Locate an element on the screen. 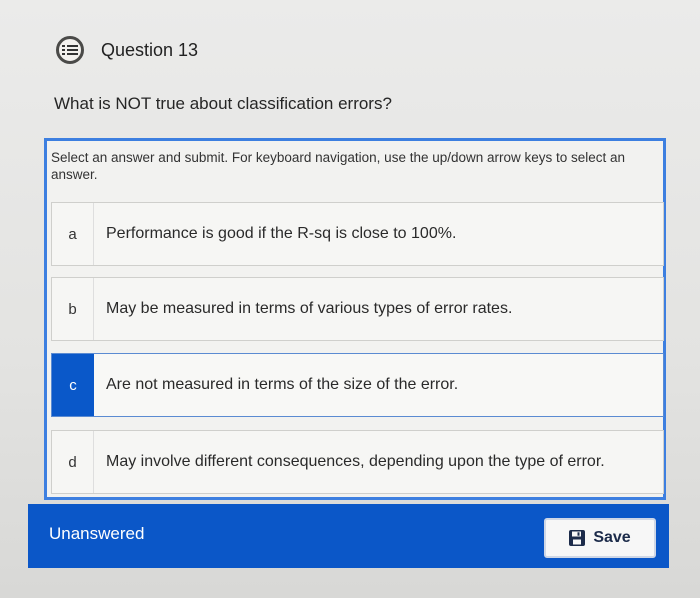  save-button: Save is located at coordinates (600, 538).